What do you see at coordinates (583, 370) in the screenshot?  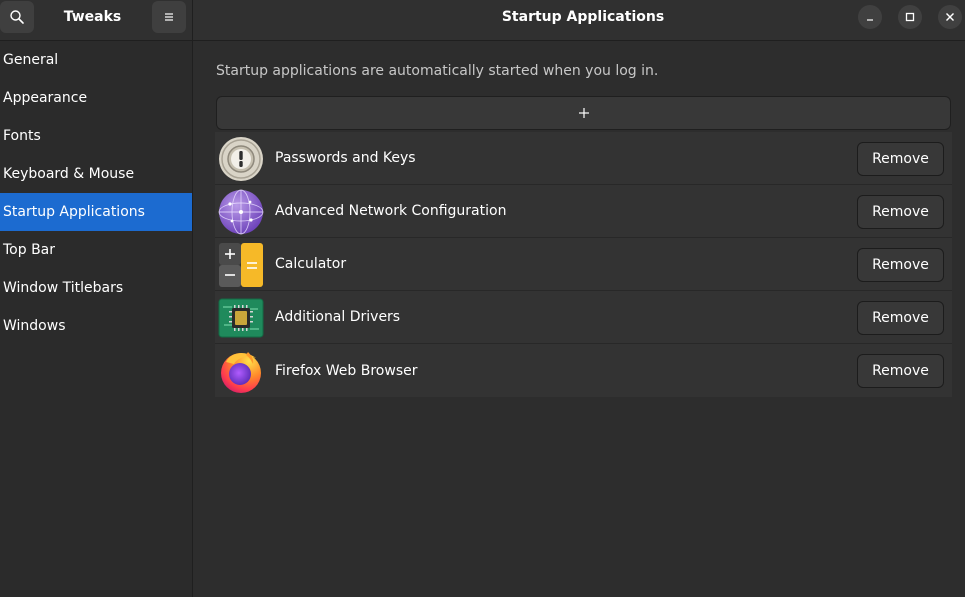 I see `list-item: Firefox Web Browser Remove` at bounding box center [583, 370].